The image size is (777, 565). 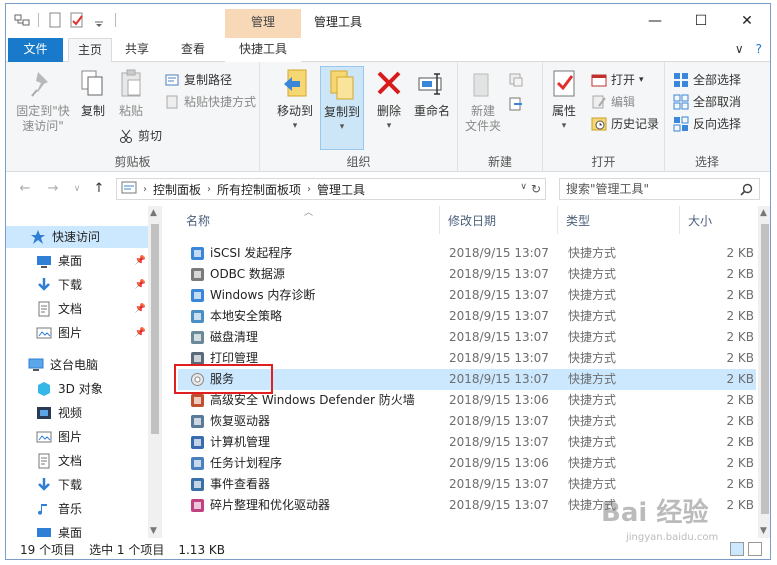 I want to click on nav-item: 这台电脑, so click(x=77, y=365).